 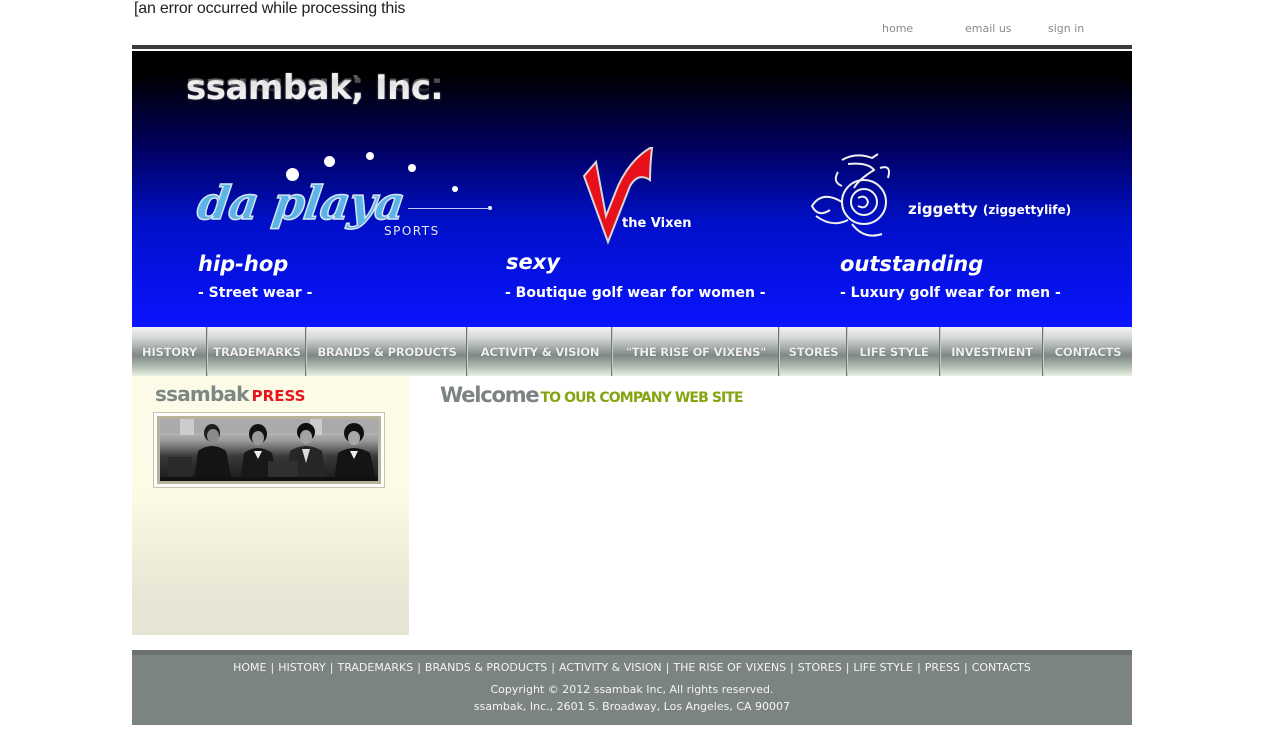 What do you see at coordinates (255, 293) in the screenshot?
I see `daplaya-description: - Street wear -` at bounding box center [255, 293].